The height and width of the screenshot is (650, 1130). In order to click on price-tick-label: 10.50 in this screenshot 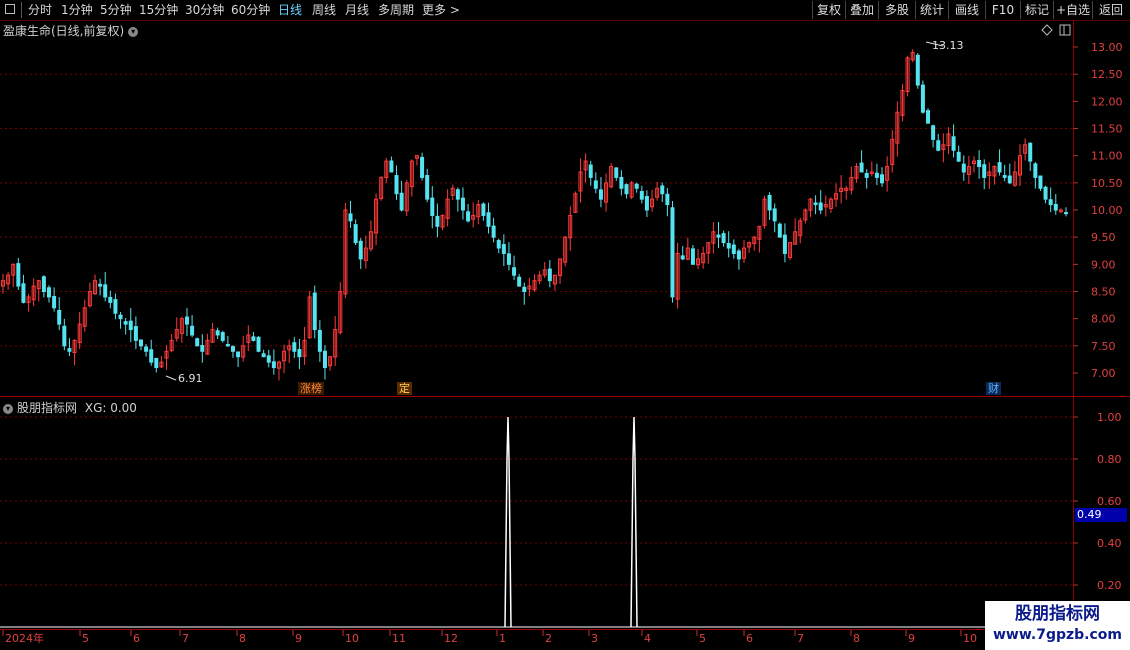, I will do `click(1107, 183)`.